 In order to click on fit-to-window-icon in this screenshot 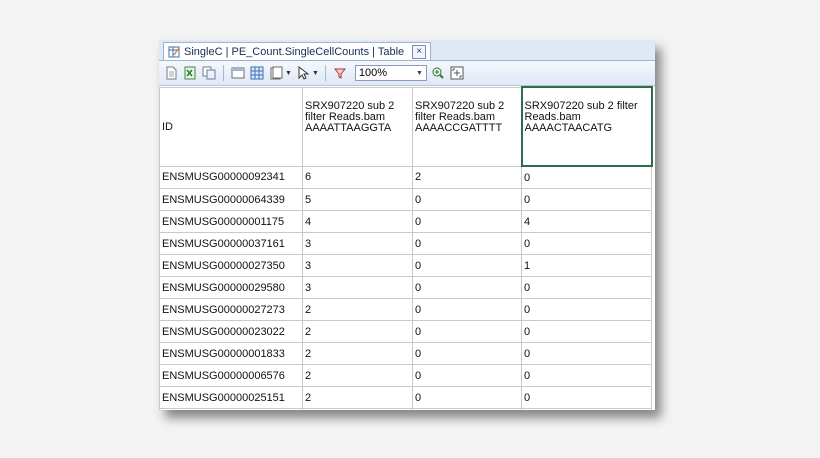, I will do `click(457, 73)`.